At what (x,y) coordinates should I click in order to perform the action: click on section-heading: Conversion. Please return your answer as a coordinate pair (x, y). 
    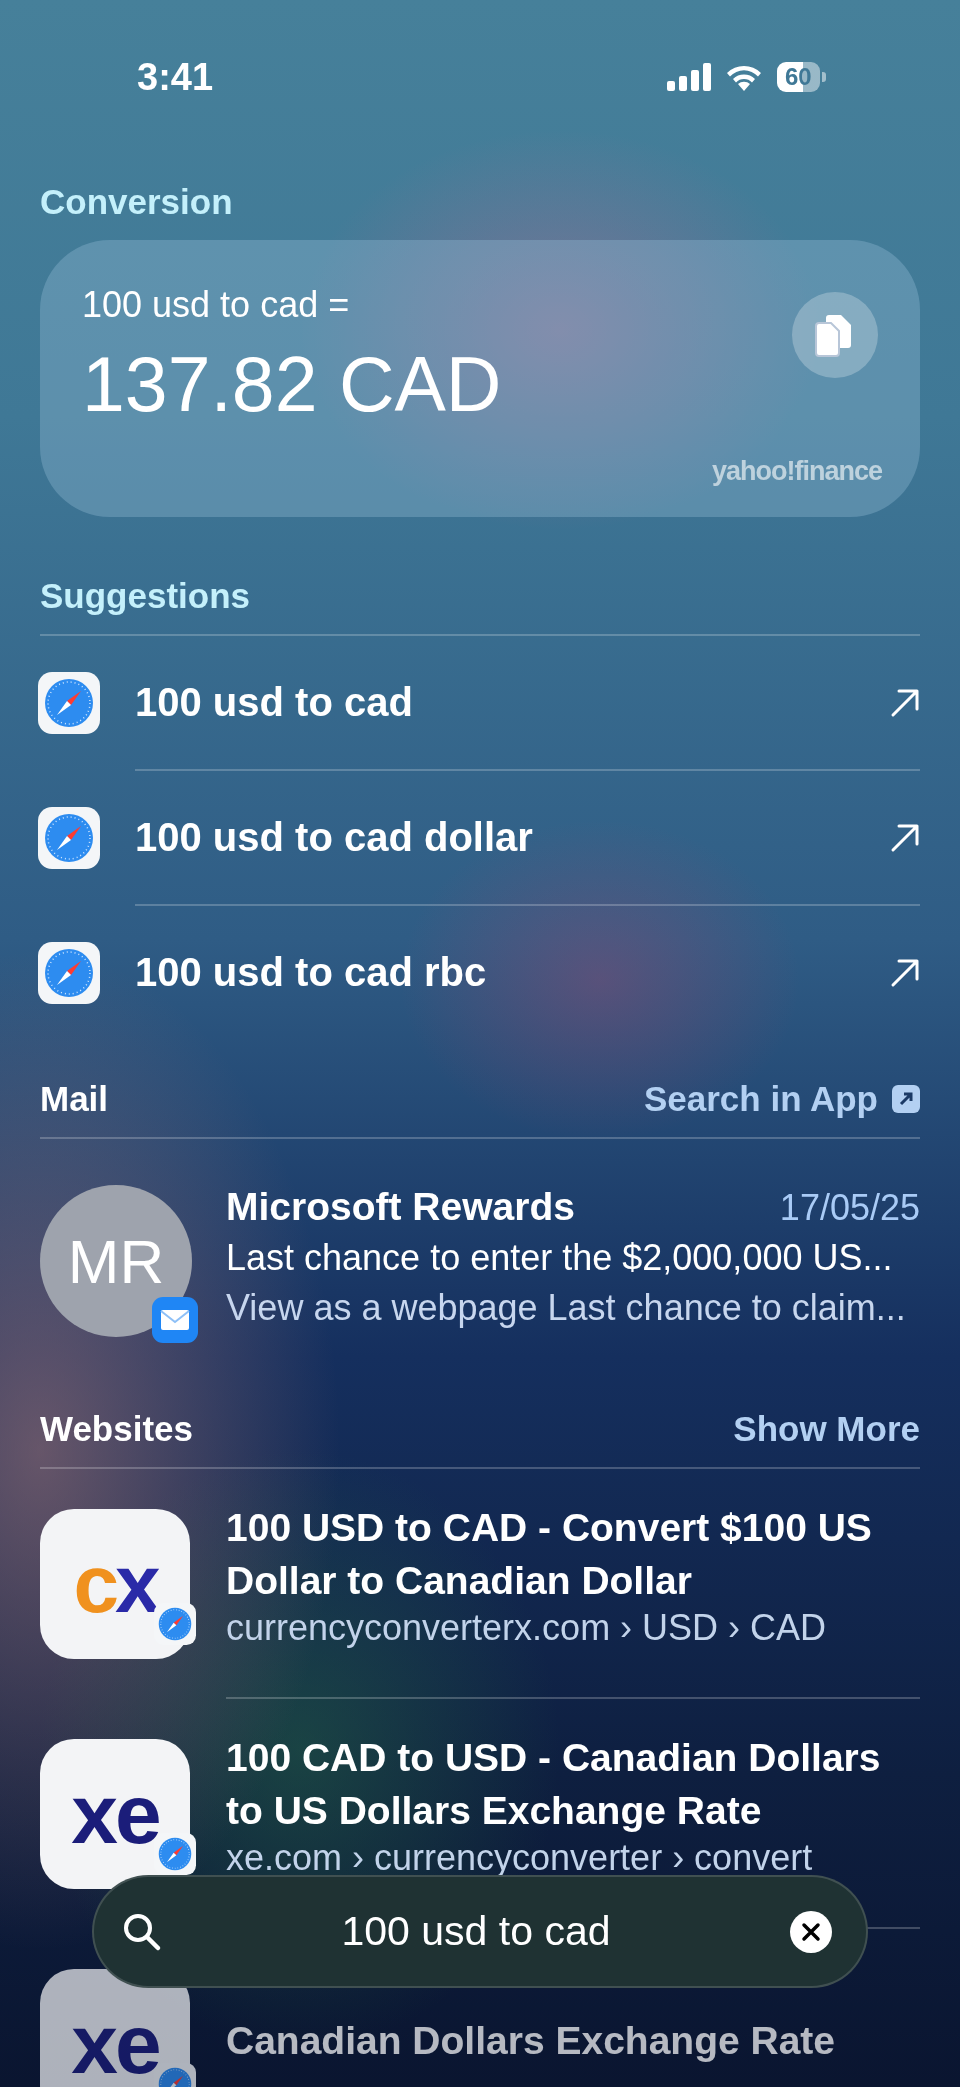
    Looking at the image, I should click on (136, 202).